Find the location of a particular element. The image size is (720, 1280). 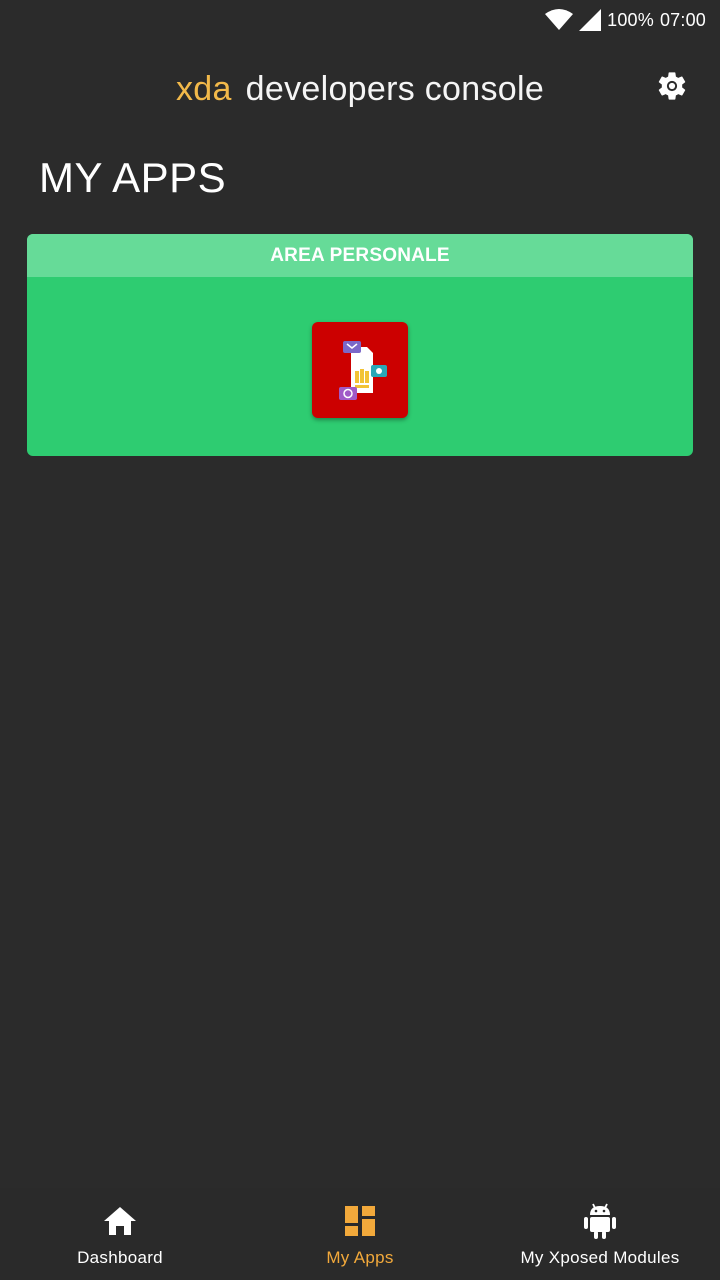

android-icon is located at coordinates (600, 1221).